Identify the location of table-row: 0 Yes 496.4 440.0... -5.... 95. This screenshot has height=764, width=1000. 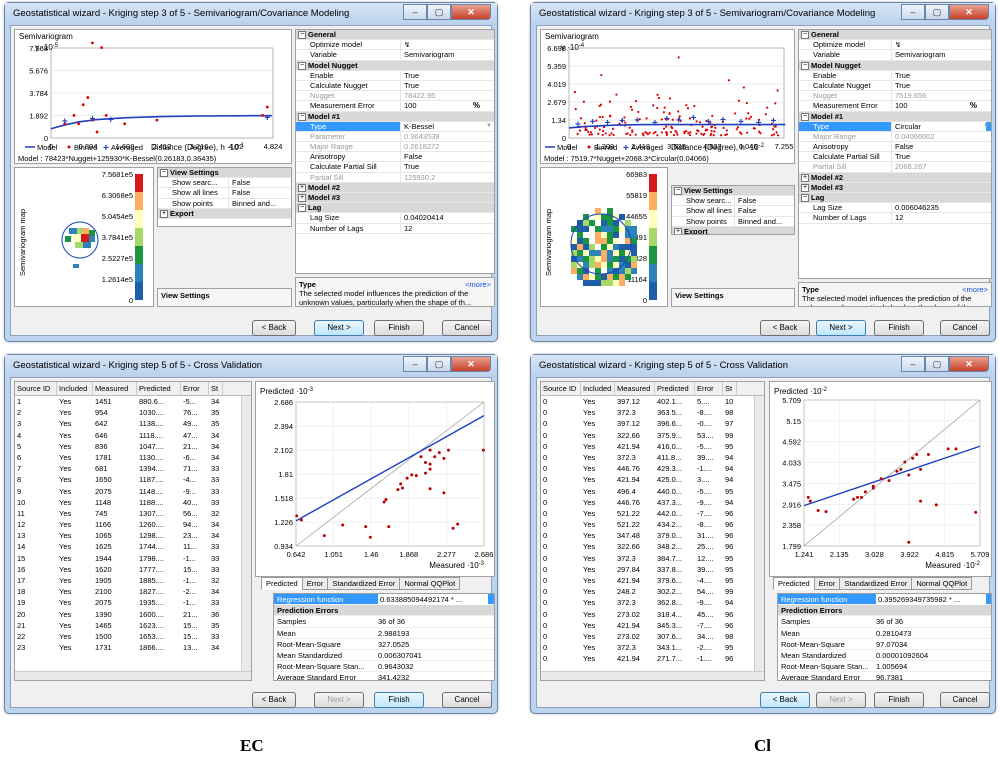
(652, 491).